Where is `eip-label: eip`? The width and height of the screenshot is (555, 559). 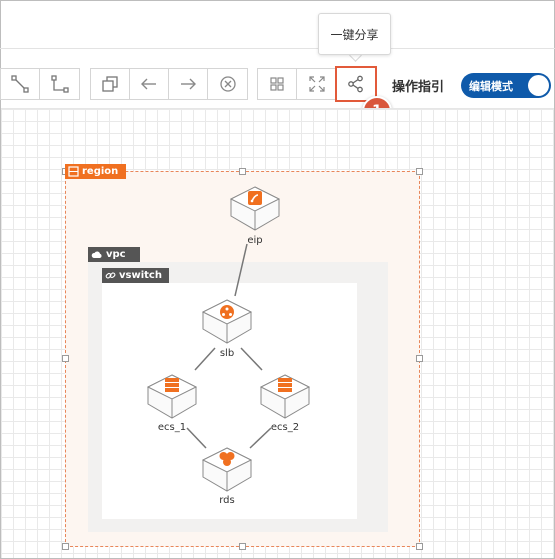 eip-label: eip is located at coordinates (255, 240).